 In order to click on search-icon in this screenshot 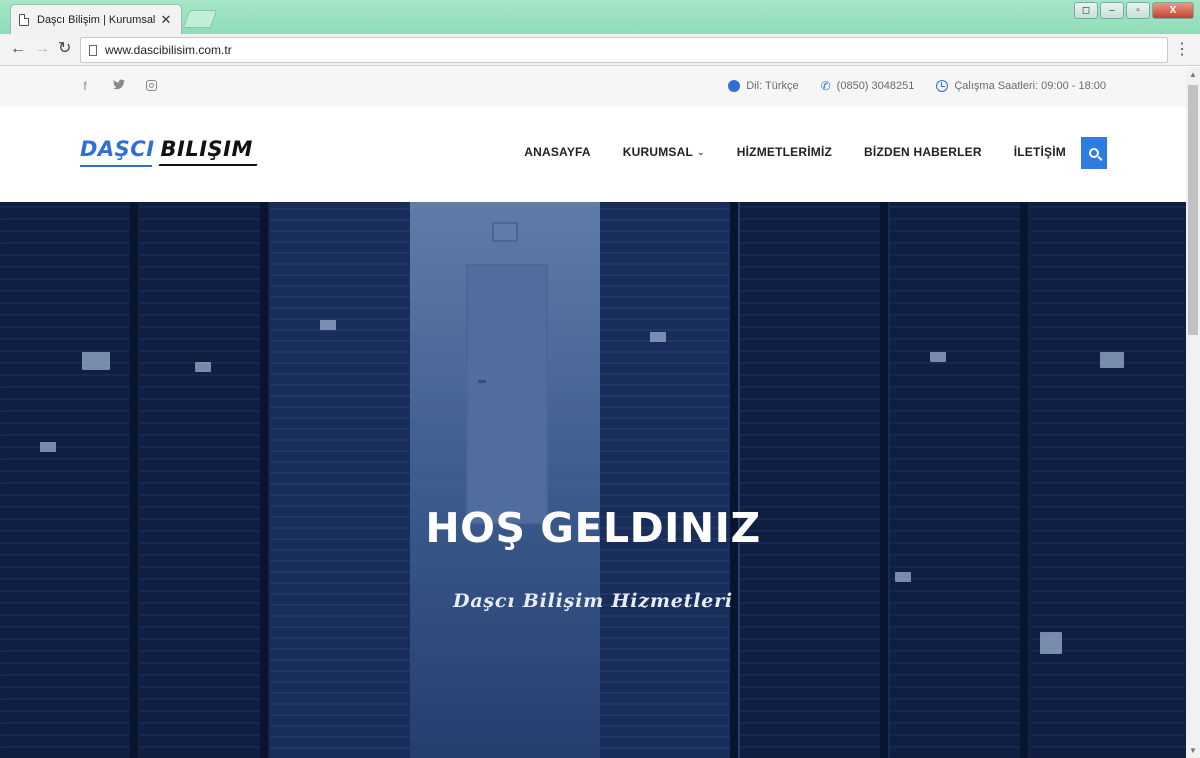, I will do `click(1094, 153)`.